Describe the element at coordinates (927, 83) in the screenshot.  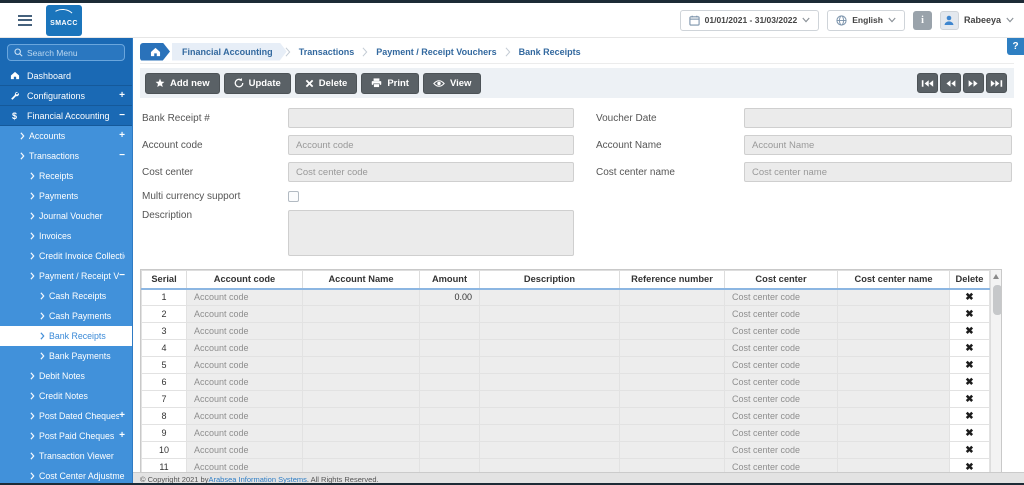
I see `nav-first-button` at that location.